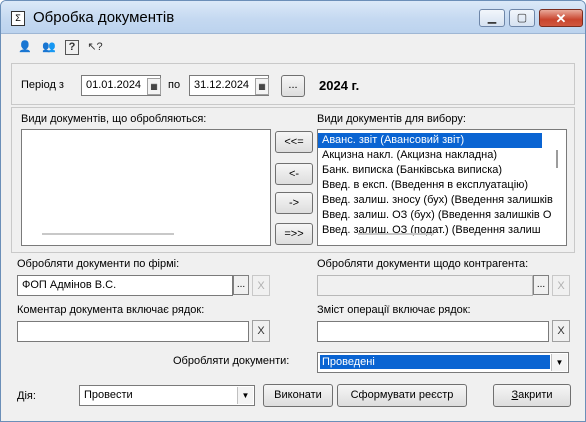  Describe the element at coordinates (402, 395) in the screenshot. I see `register-button: Сформувати реєстр` at that location.